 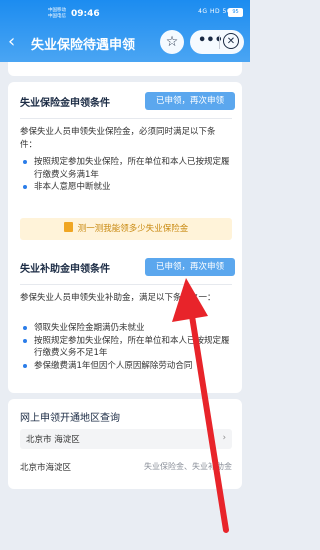 What do you see at coordinates (83, 45) in the screenshot?
I see `page-title: 失业保险待遇申领` at bounding box center [83, 45].